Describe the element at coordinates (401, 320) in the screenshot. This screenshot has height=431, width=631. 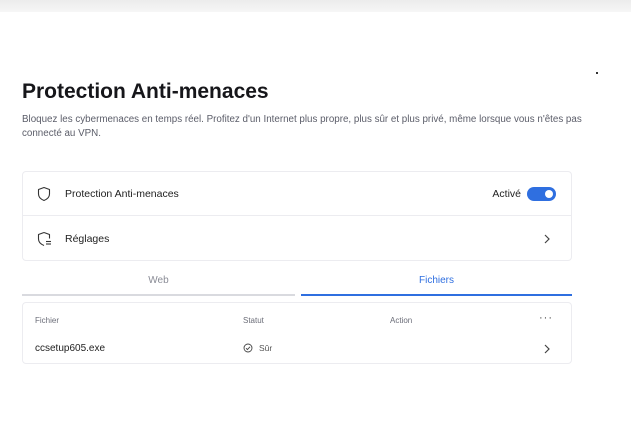
I see `column-header-action: Action` at that location.